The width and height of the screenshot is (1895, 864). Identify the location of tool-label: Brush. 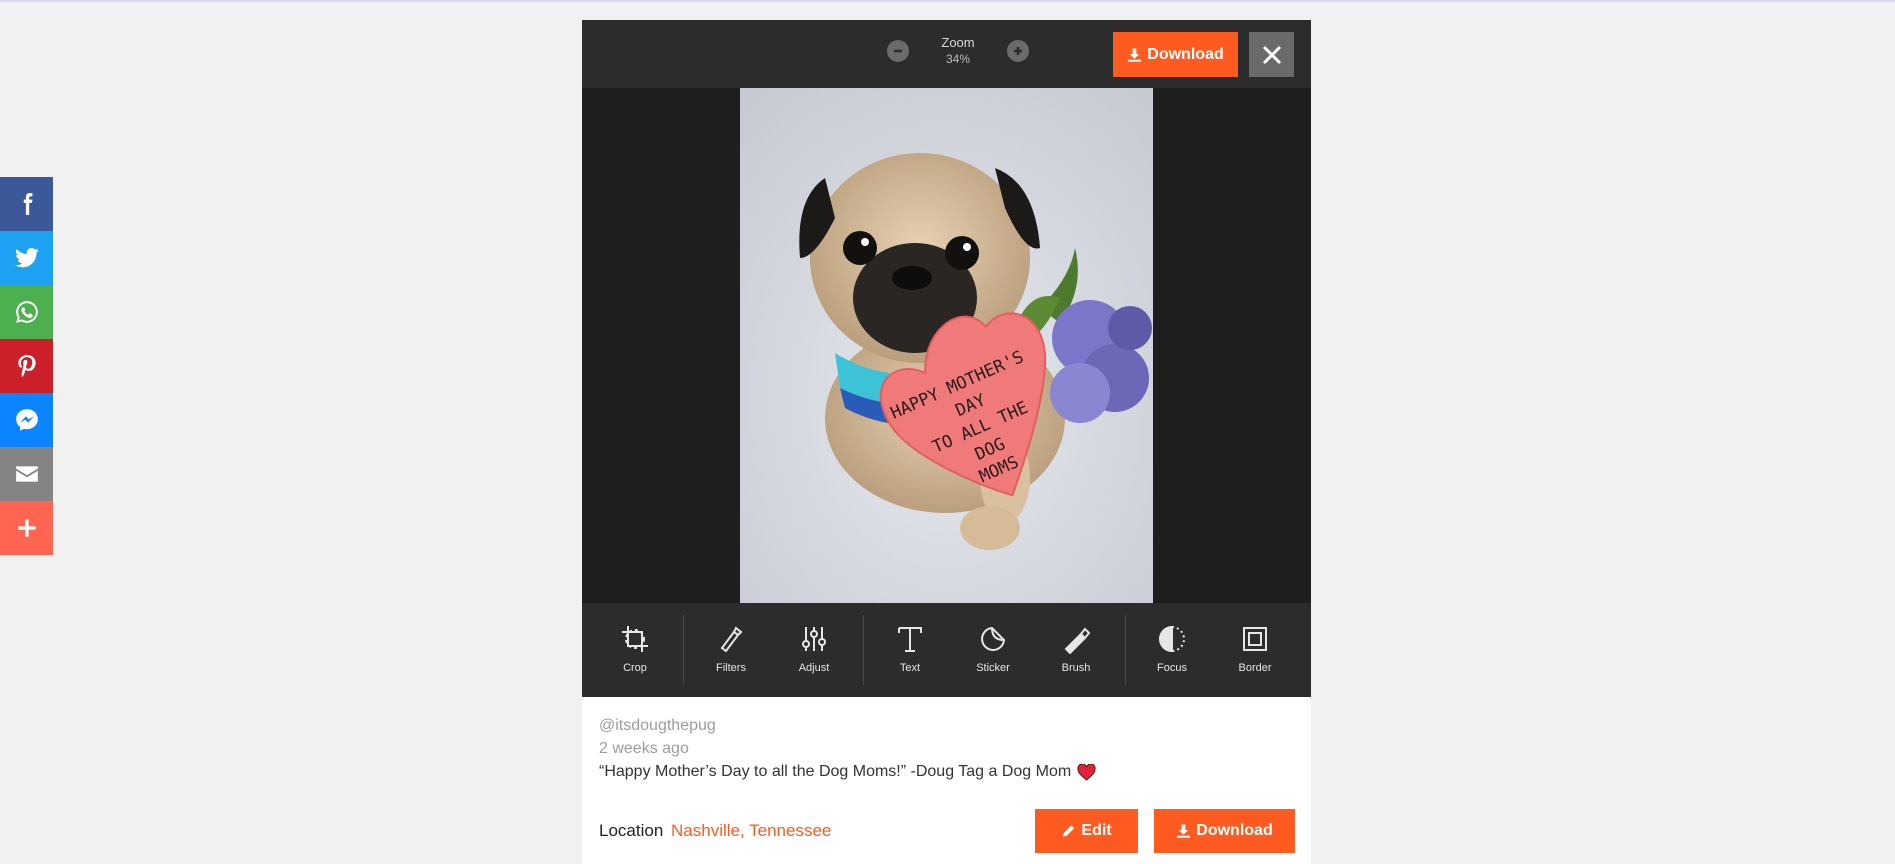
(1076, 668).